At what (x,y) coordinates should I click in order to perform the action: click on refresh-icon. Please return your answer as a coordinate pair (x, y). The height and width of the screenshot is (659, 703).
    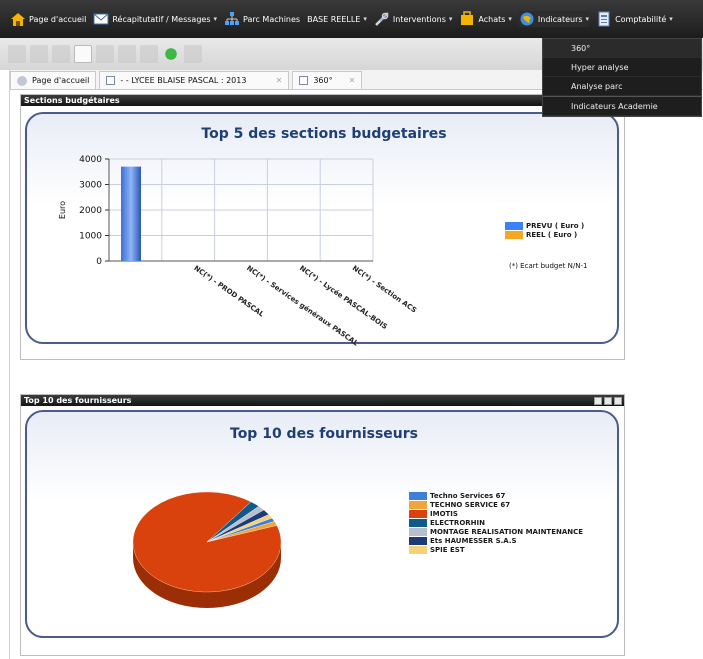
    Looking at the image, I should click on (17, 54).